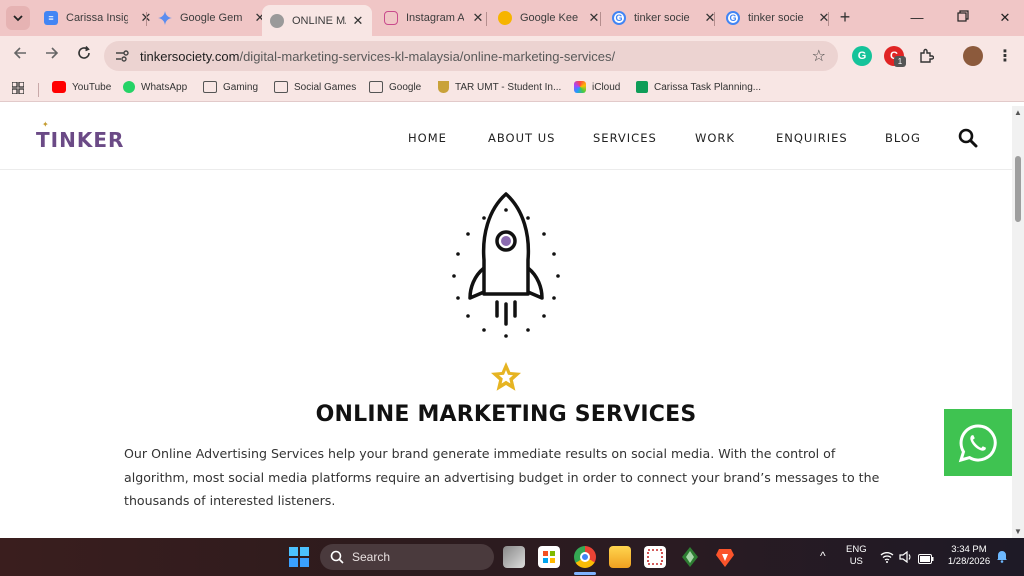  I want to click on microsoft-store-icon, so click(549, 557).